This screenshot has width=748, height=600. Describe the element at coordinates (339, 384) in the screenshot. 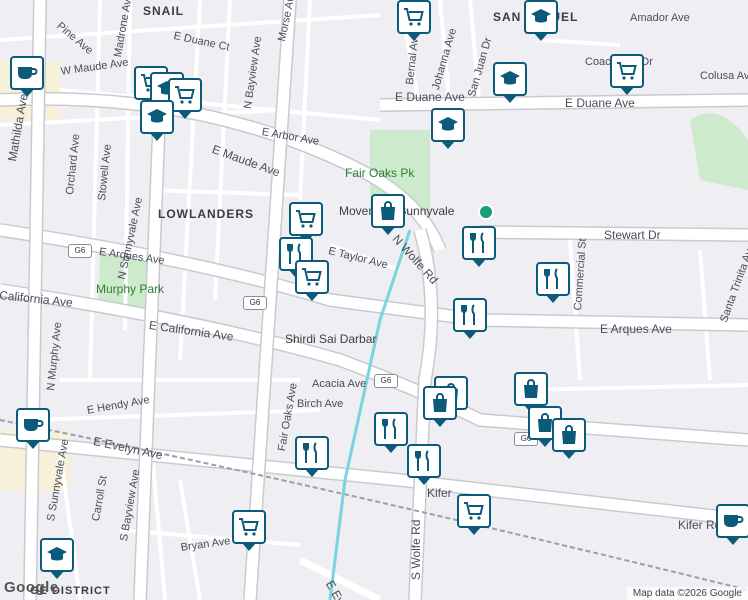

I see `street-label: Acacia Ave` at that location.